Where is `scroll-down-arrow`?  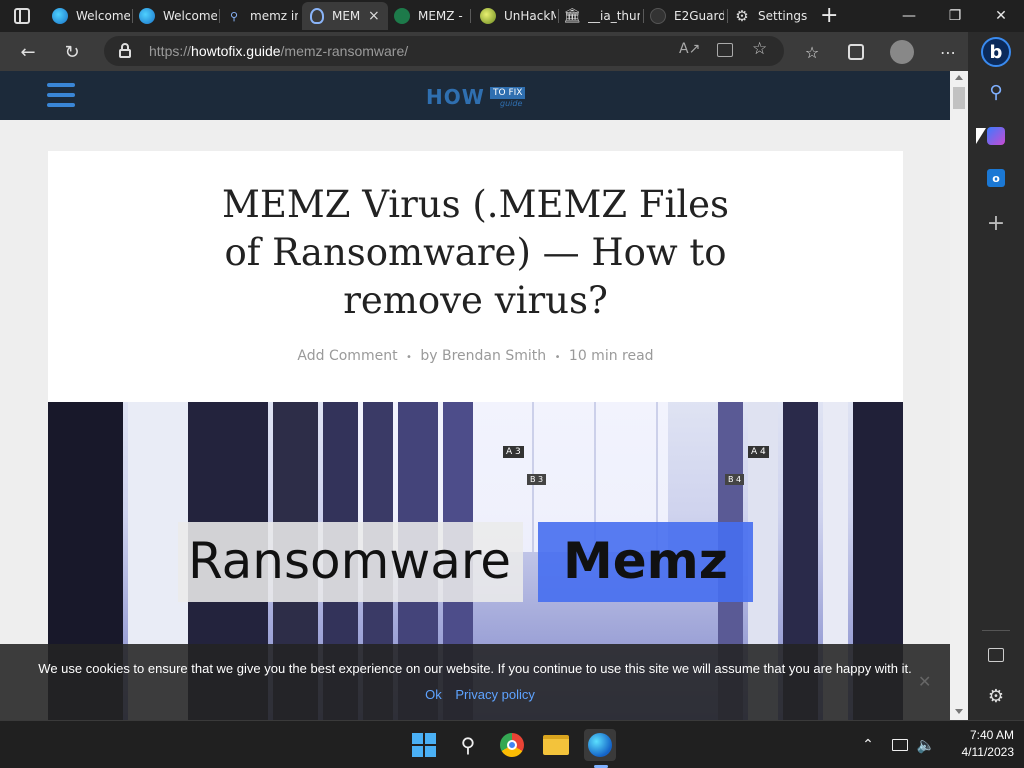 scroll-down-arrow is located at coordinates (959, 711).